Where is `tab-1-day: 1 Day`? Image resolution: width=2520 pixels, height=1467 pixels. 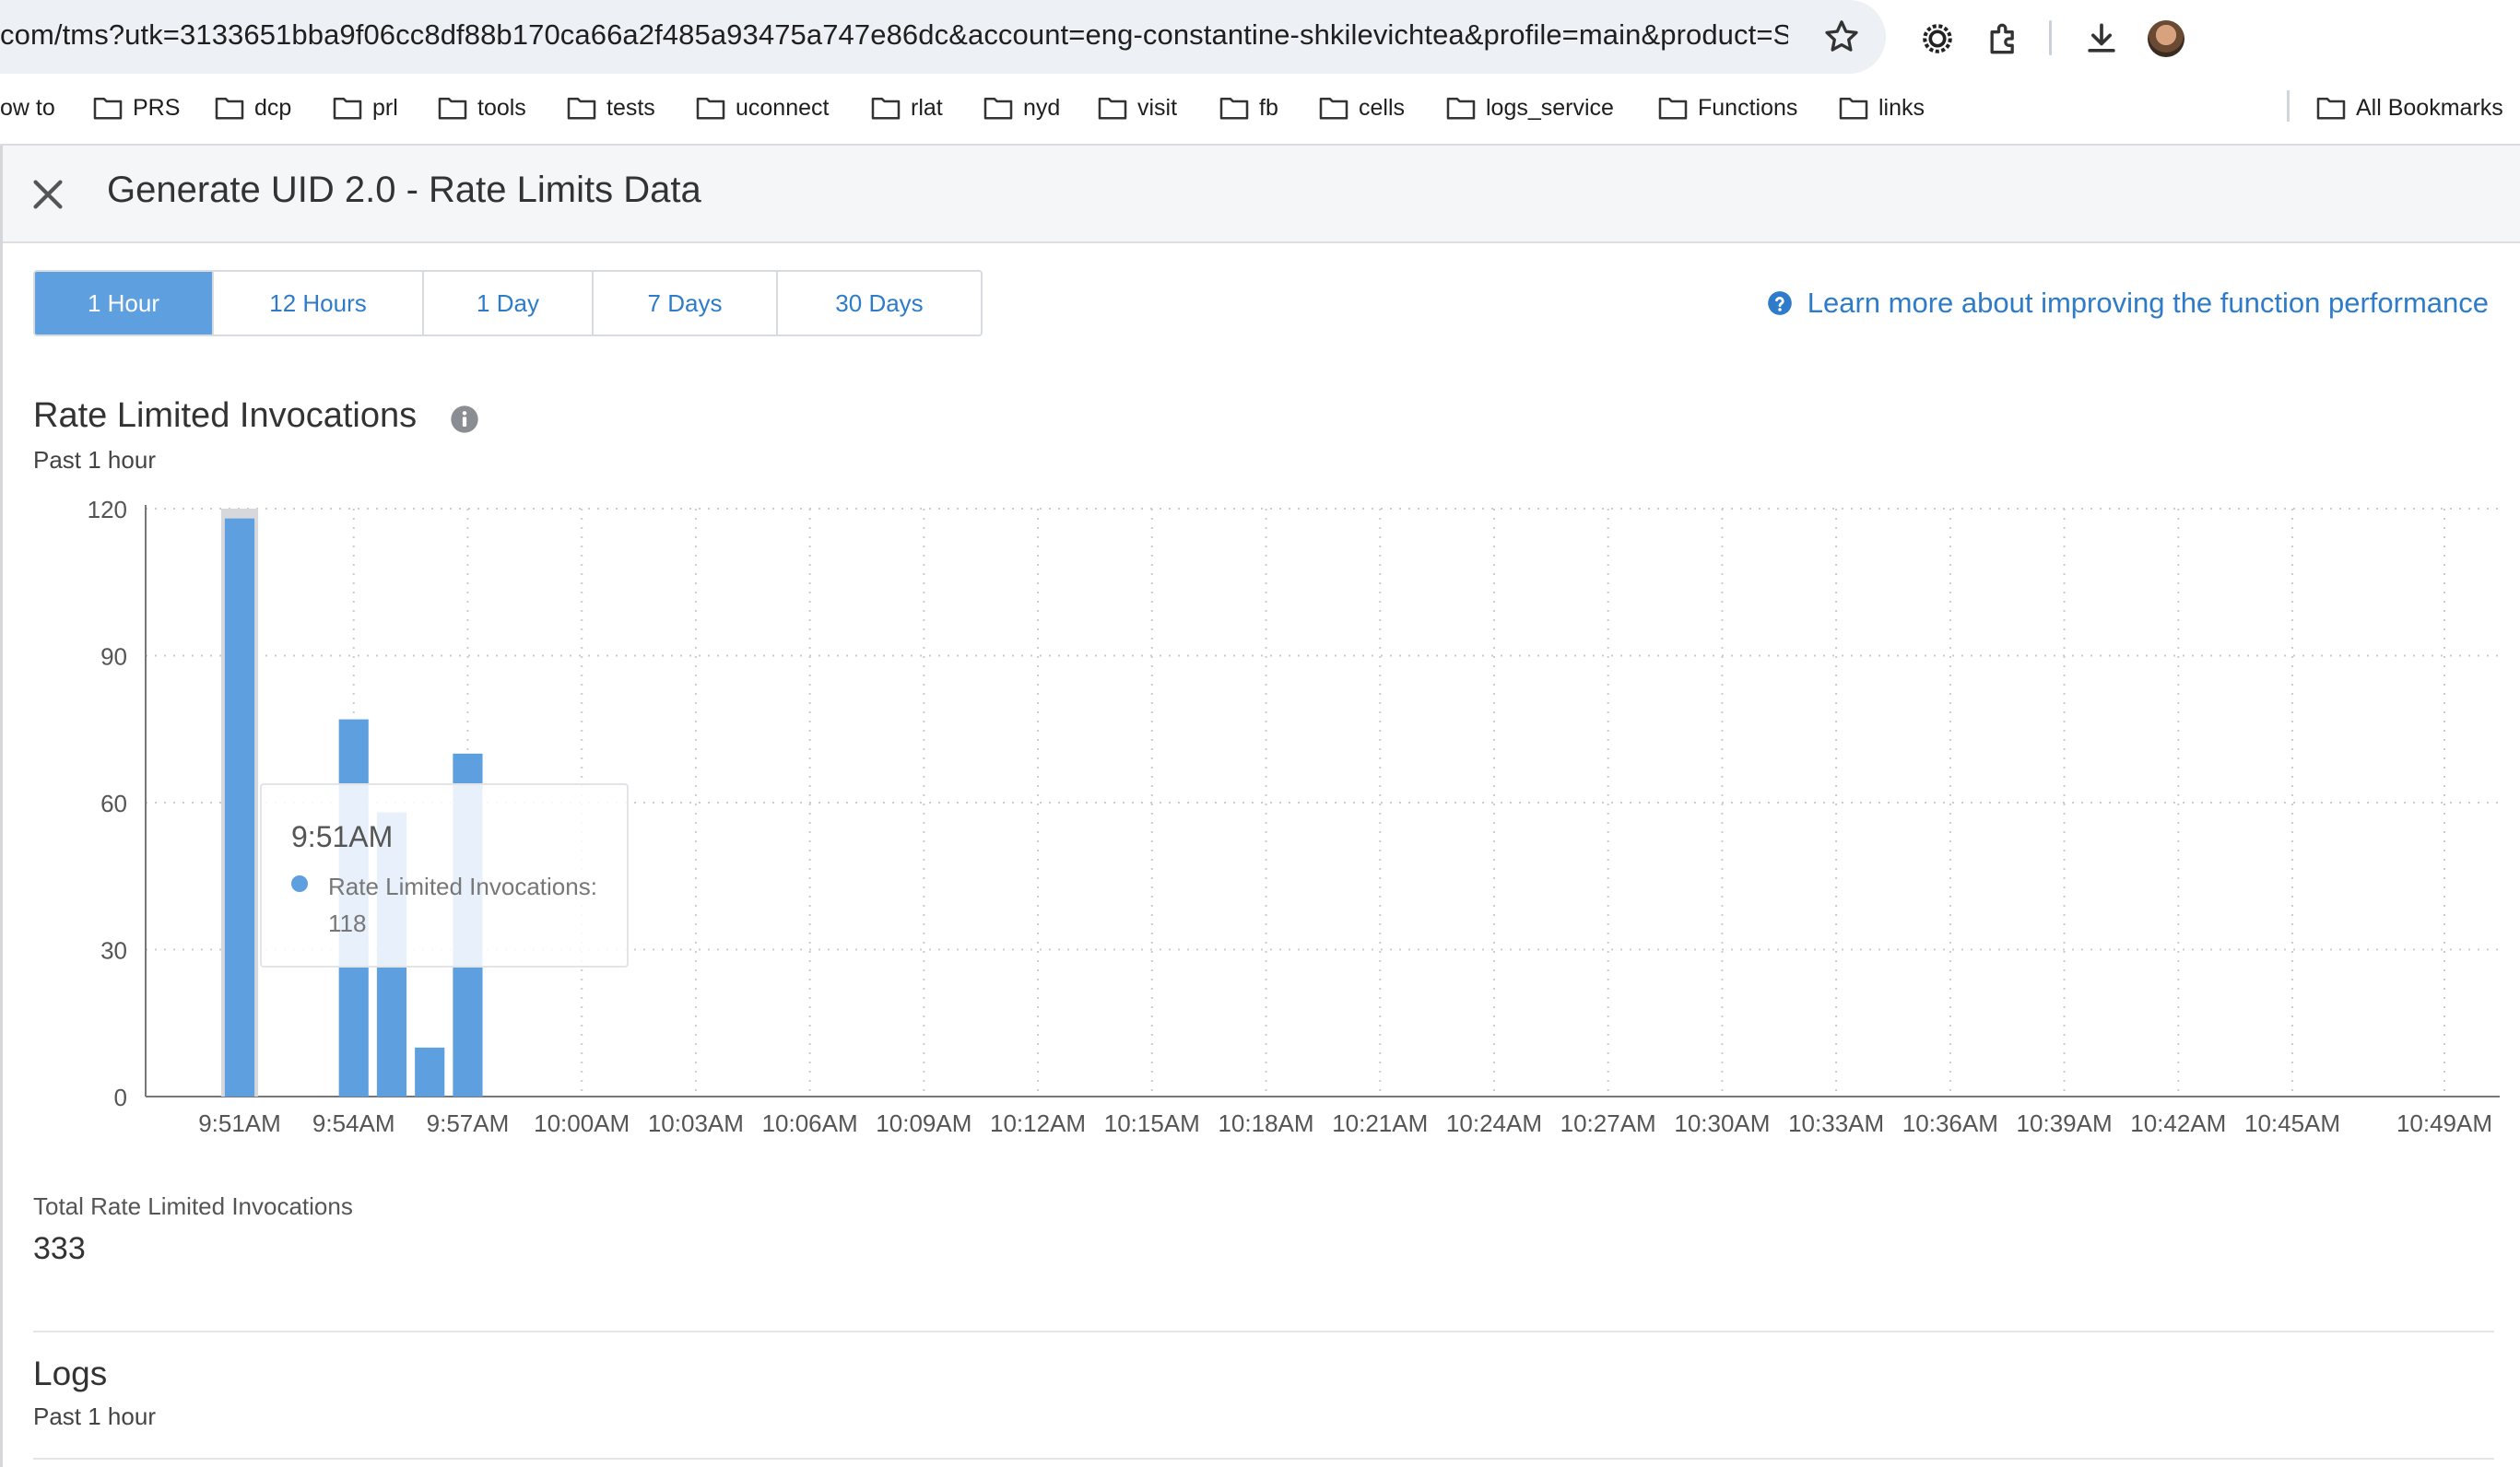 tab-1-day: 1 Day is located at coordinates (509, 303).